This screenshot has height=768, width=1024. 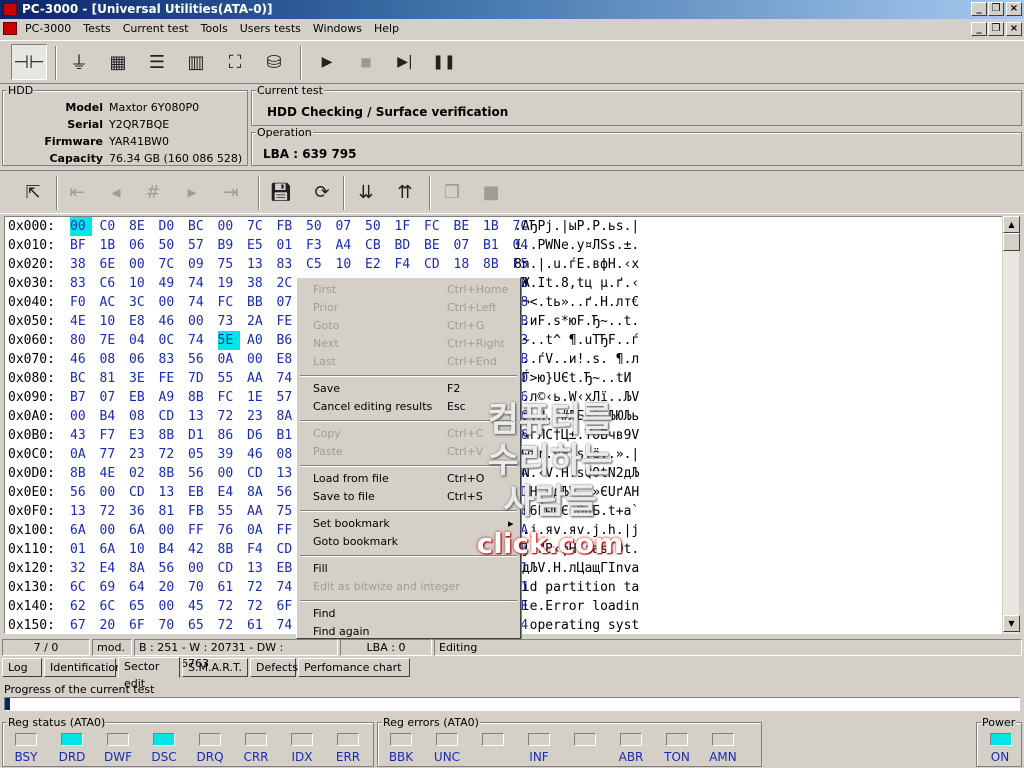 What do you see at coordinates (576, 473) in the screenshot?
I see `row-ascii: ‹N.‹V.Н.sQOtN2дЉ` at bounding box center [576, 473].